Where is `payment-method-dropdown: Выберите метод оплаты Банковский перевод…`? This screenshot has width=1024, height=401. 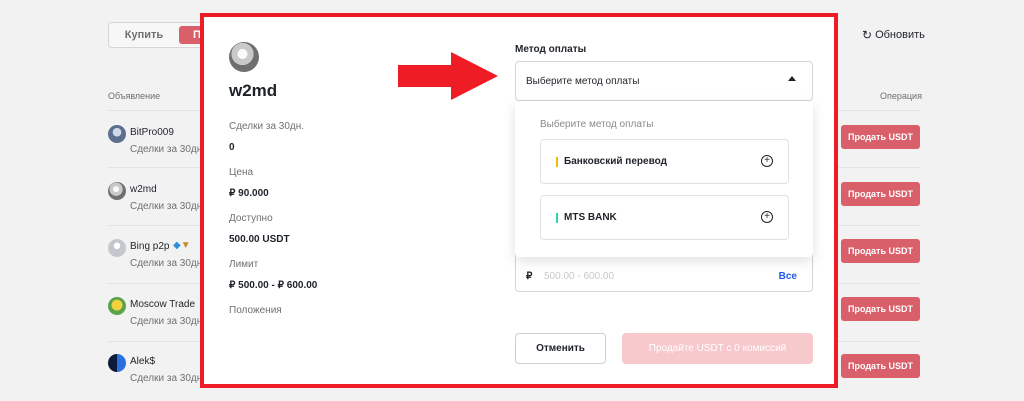 payment-method-dropdown: Выберите метод оплаты Банковский перевод… is located at coordinates (664, 179).